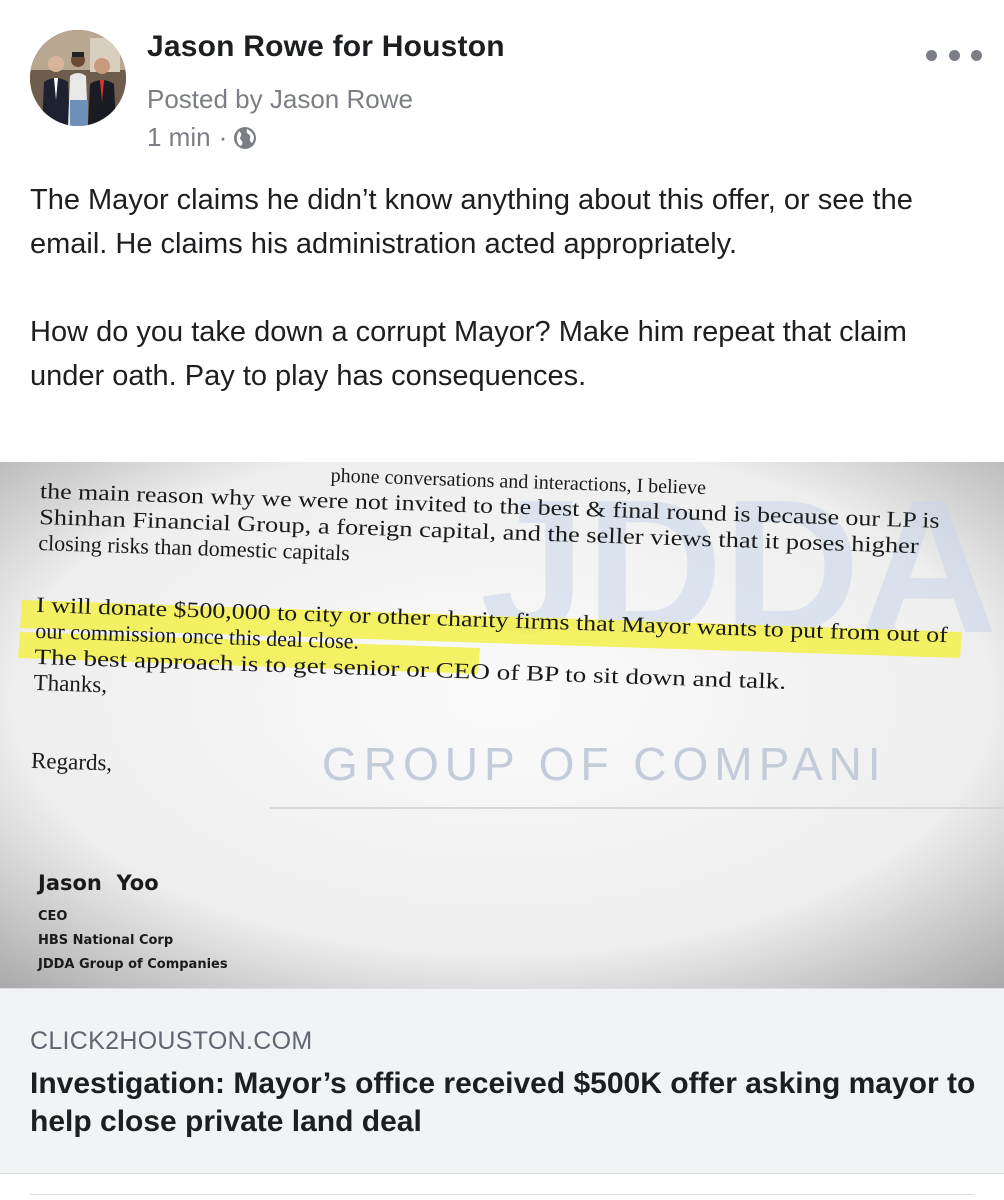 The width and height of the screenshot is (1004, 1200). I want to click on signature-line: JDDA Group of Companies, so click(132, 964).